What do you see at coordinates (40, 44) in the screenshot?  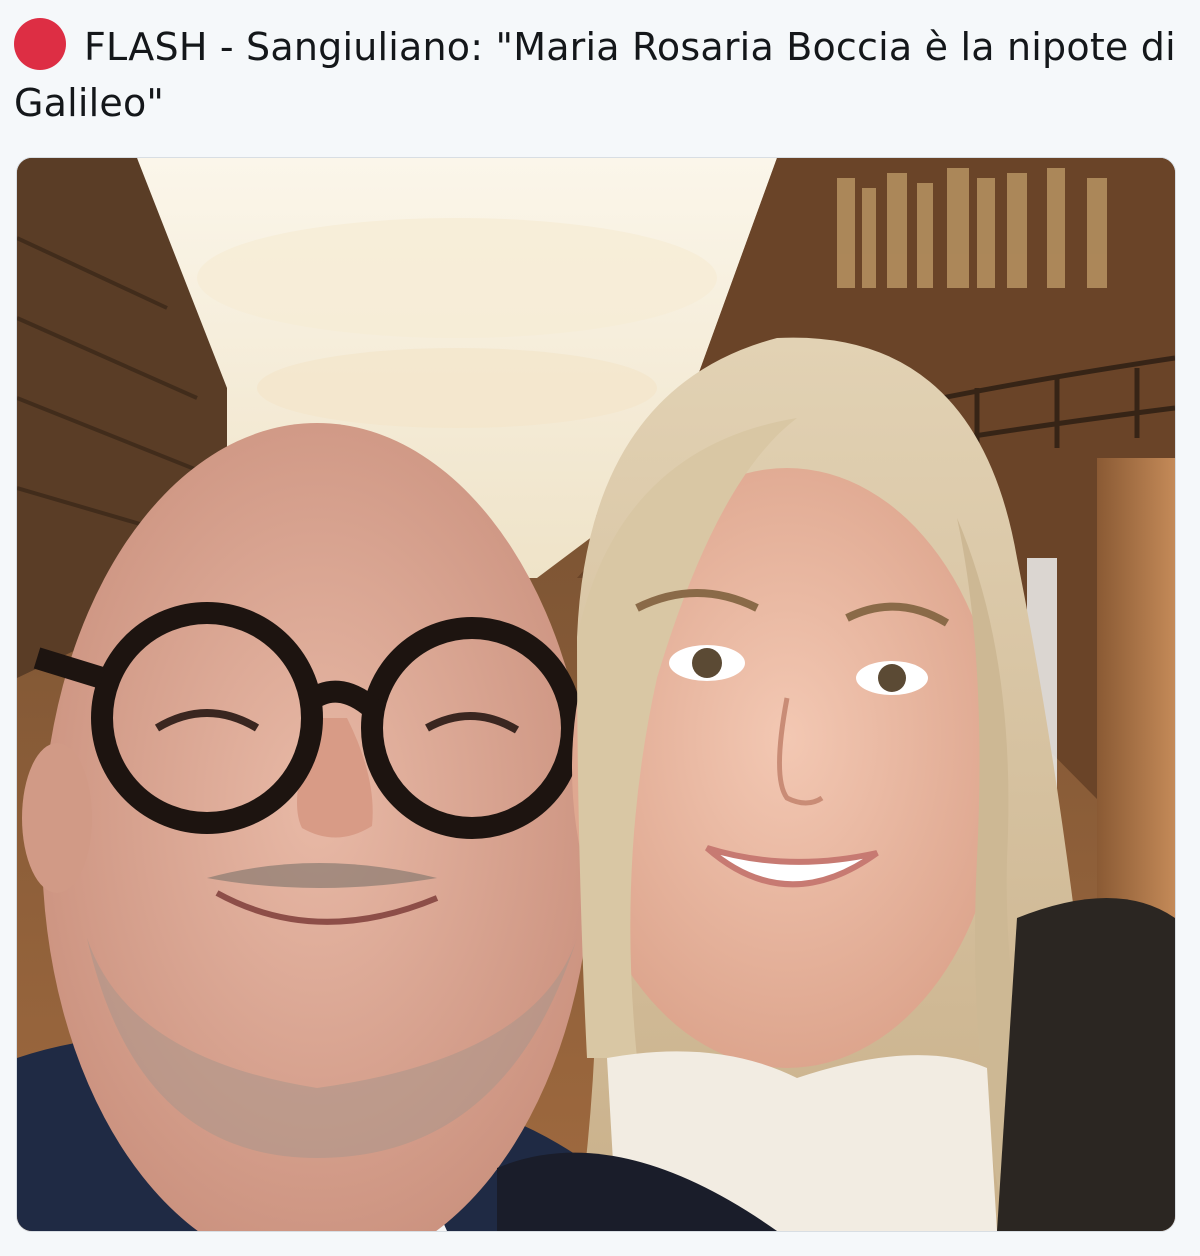 I see `red-circle-icon` at bounding box center [40, 44].